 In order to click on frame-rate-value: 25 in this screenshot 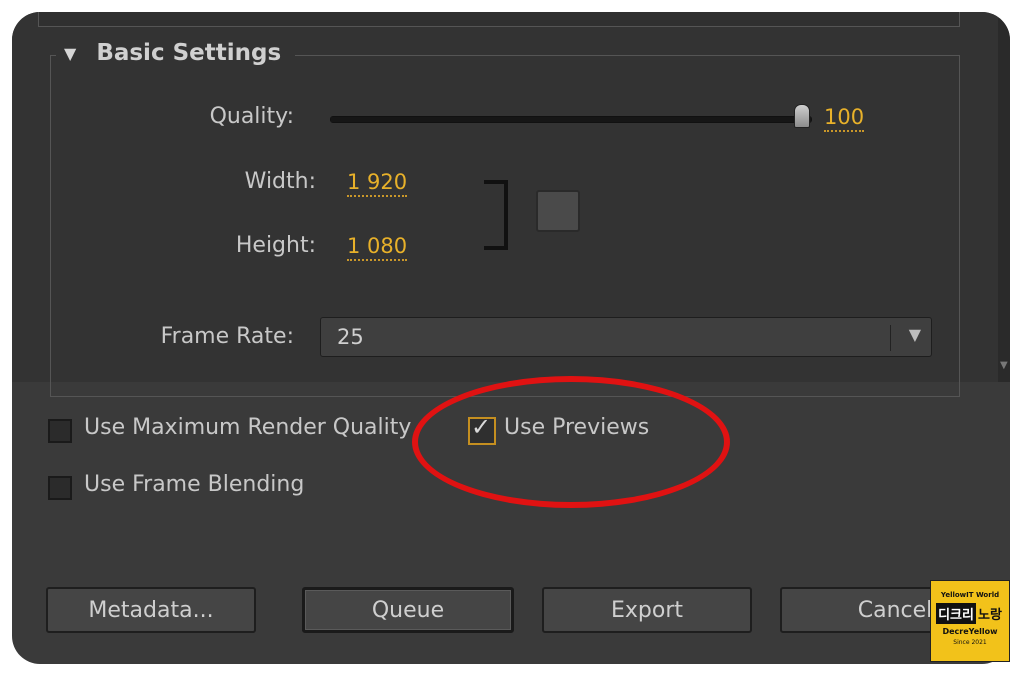, I will do `click(350, 337)`.